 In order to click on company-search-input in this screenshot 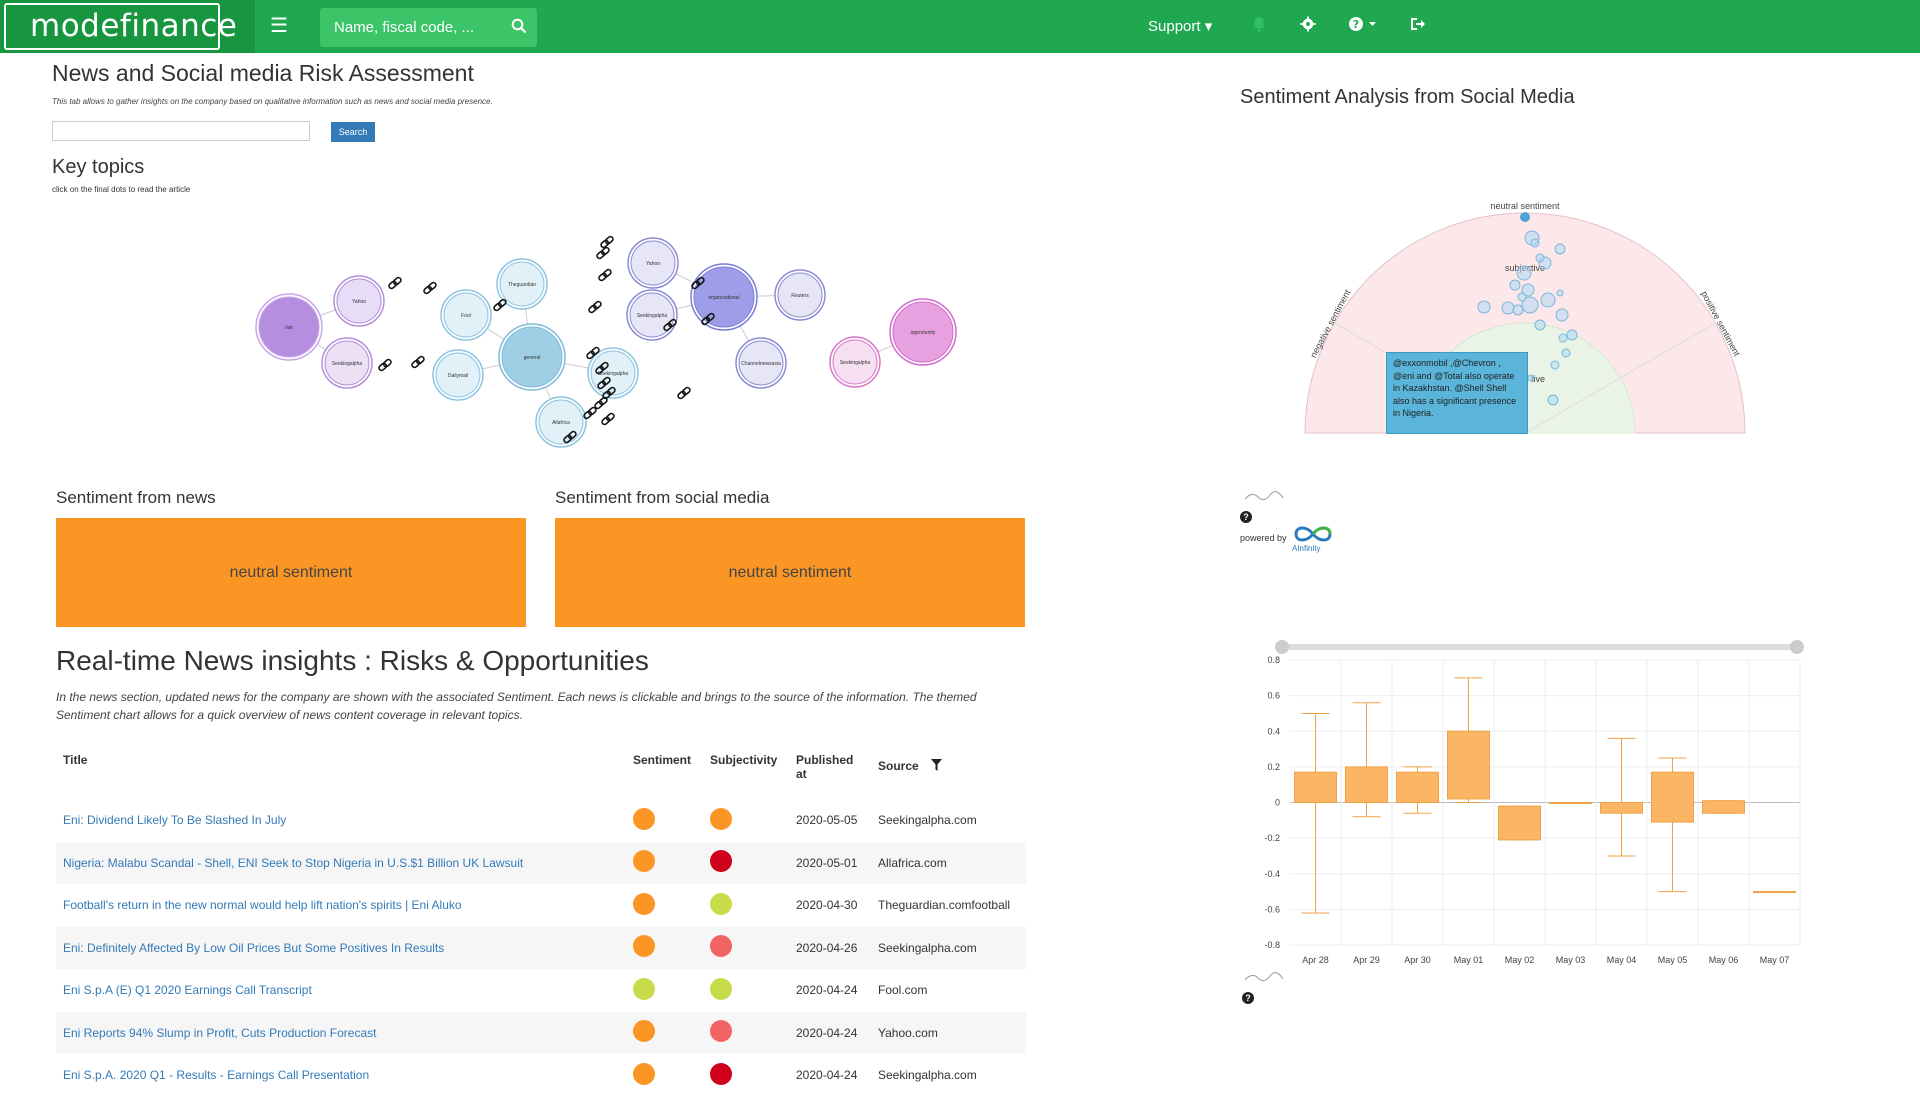, I will do `click(410, 27)`.